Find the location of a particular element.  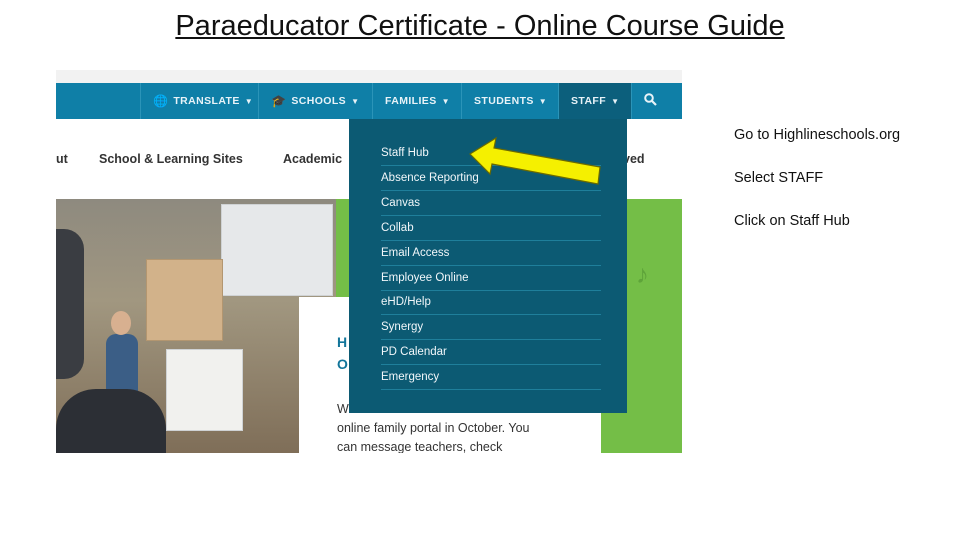

instruction-step-2: Select STAFF is located at coordinates (779, 178).